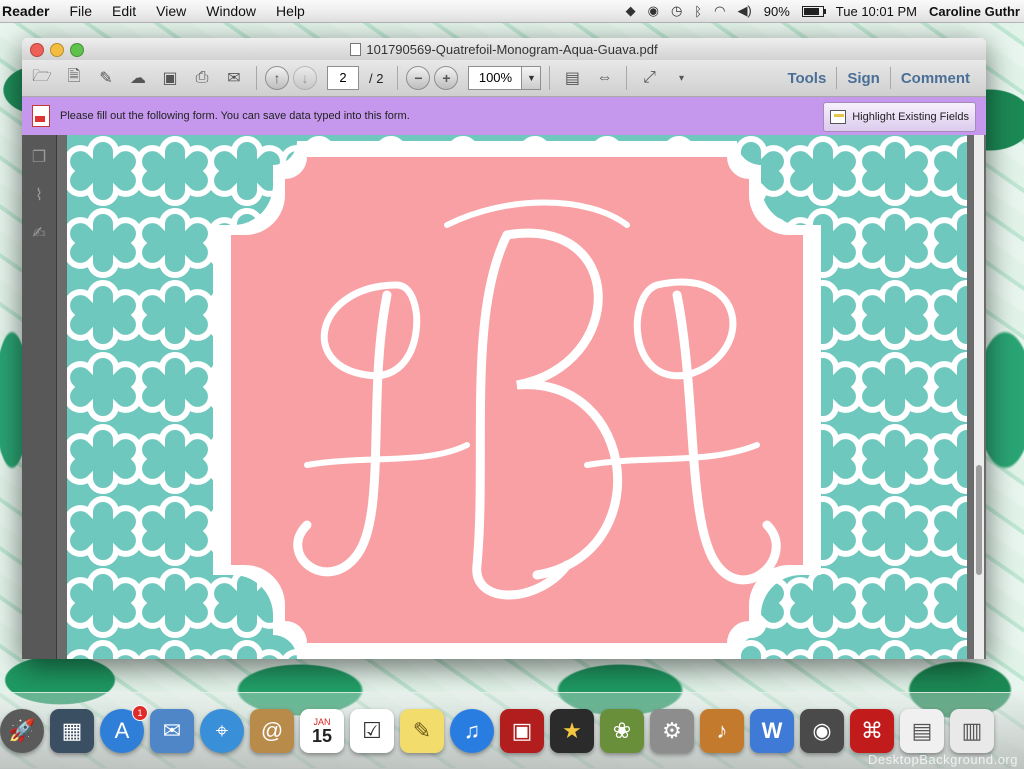  What do you see at coordinates (719, 11) in the screenshot?
I see `wifi-icon: ◠` at bounding box center [719, 11].